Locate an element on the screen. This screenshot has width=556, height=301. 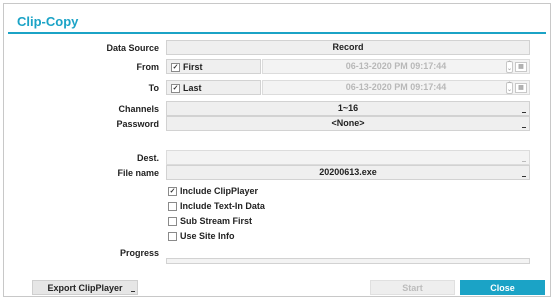
from-first-checkbox: ✓ First is located at coordinates (187, 67).